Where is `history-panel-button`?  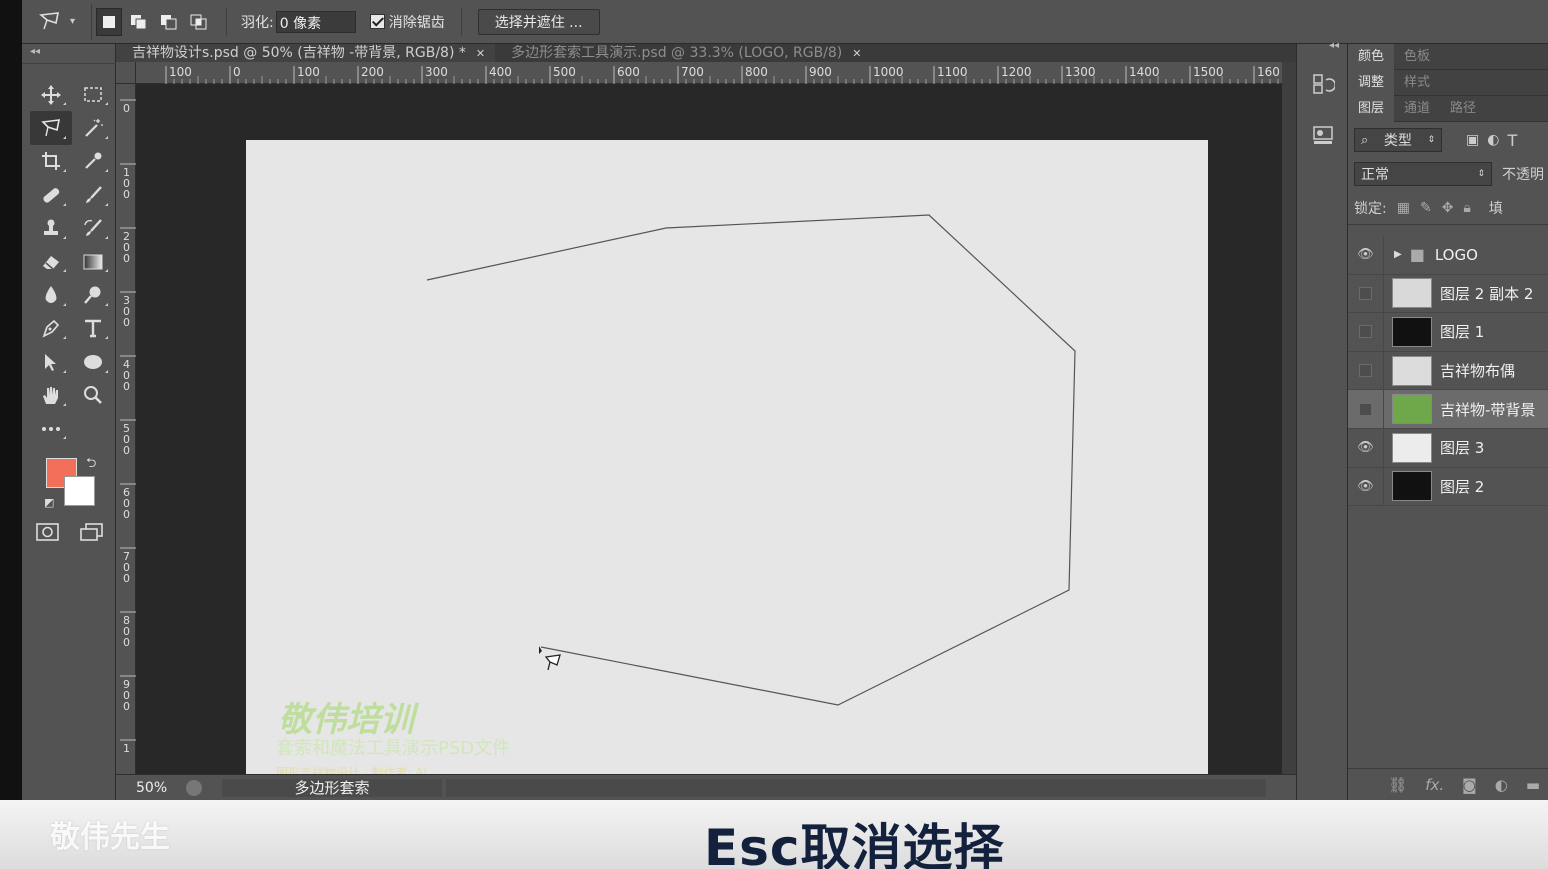 history-panel-button is located at coordinates (1323, 84).